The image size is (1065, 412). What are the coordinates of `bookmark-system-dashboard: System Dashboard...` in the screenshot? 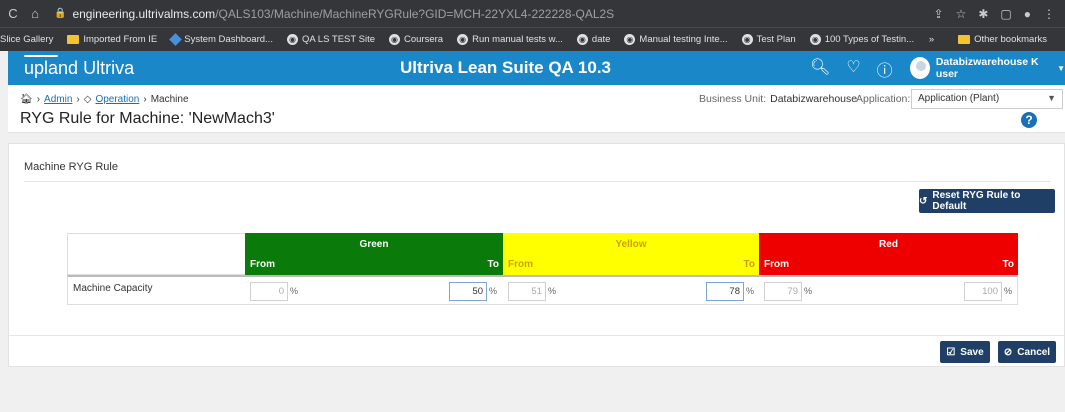 It's located at (221, 39).